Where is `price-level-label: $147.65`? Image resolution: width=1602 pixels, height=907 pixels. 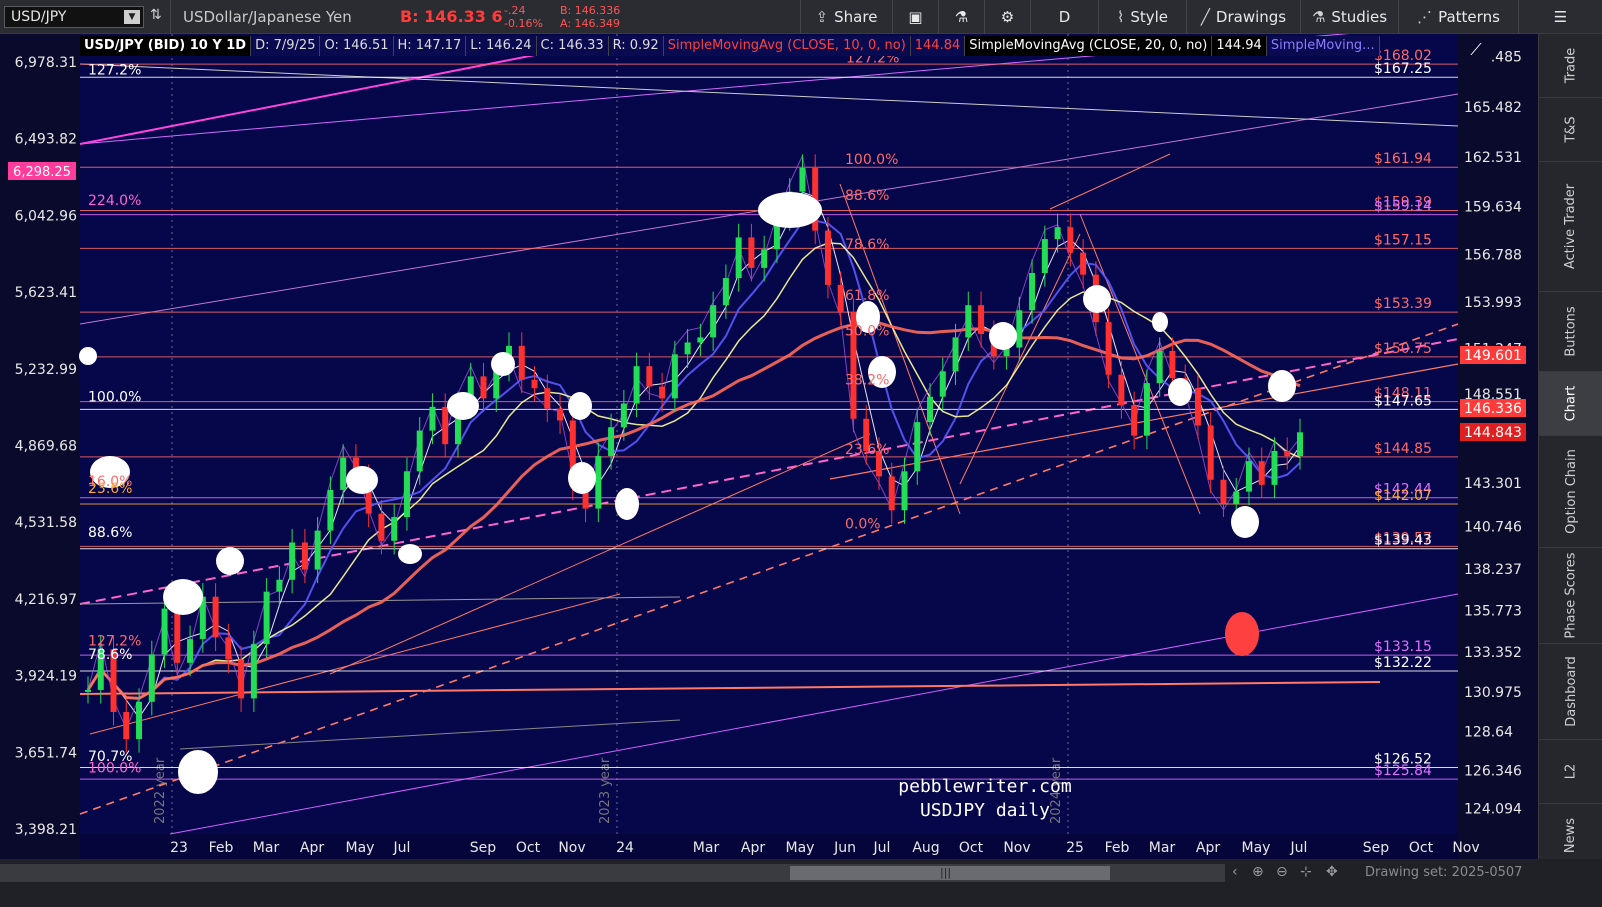 price-level-label: $147.65 is located at coordinates (1403, 401).